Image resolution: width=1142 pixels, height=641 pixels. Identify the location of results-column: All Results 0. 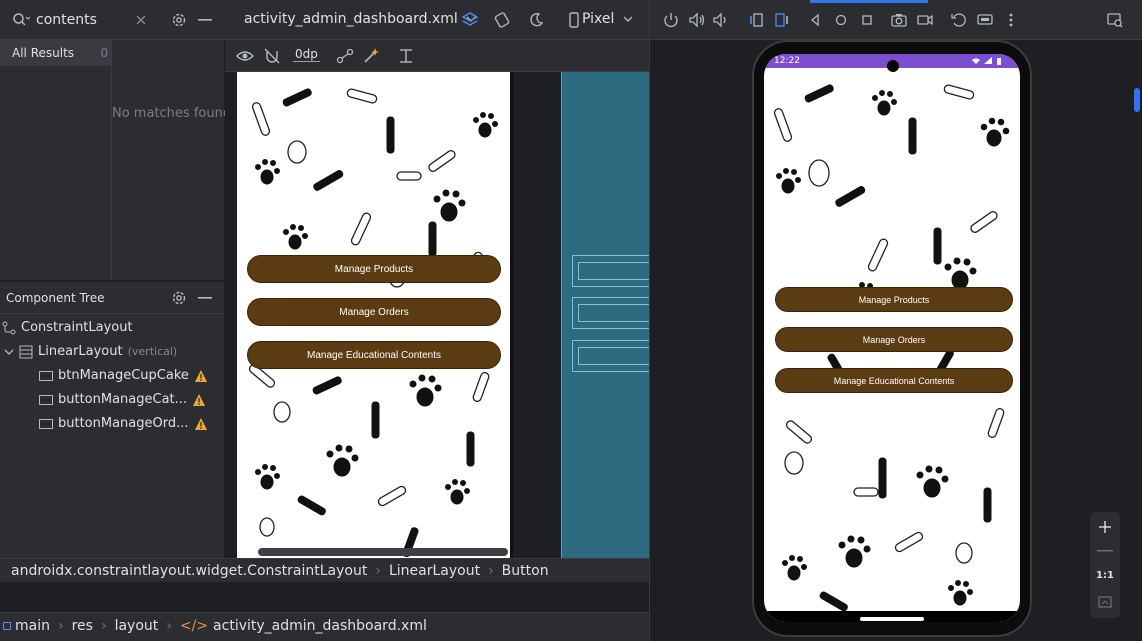
(56, 160).